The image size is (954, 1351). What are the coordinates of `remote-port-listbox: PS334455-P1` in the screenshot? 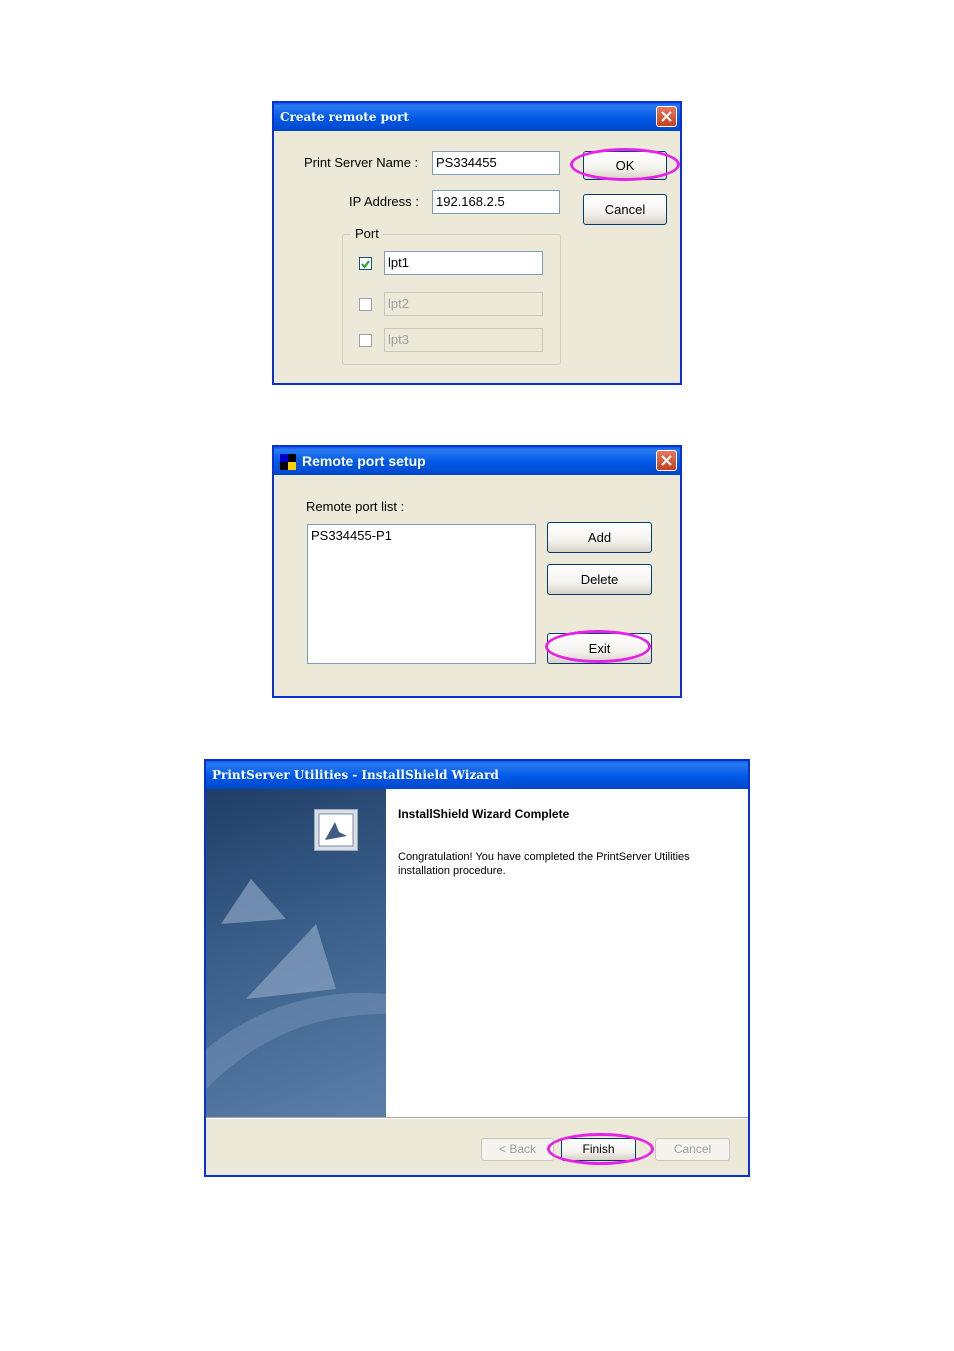 It's located at (421, 594).